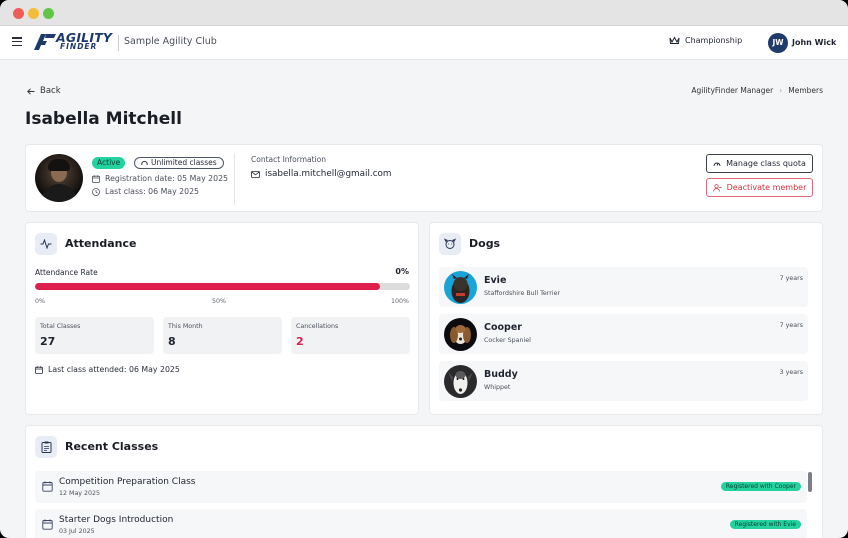  I want to click on class-name: Starter Dogs Introduction, so click(116, 520).